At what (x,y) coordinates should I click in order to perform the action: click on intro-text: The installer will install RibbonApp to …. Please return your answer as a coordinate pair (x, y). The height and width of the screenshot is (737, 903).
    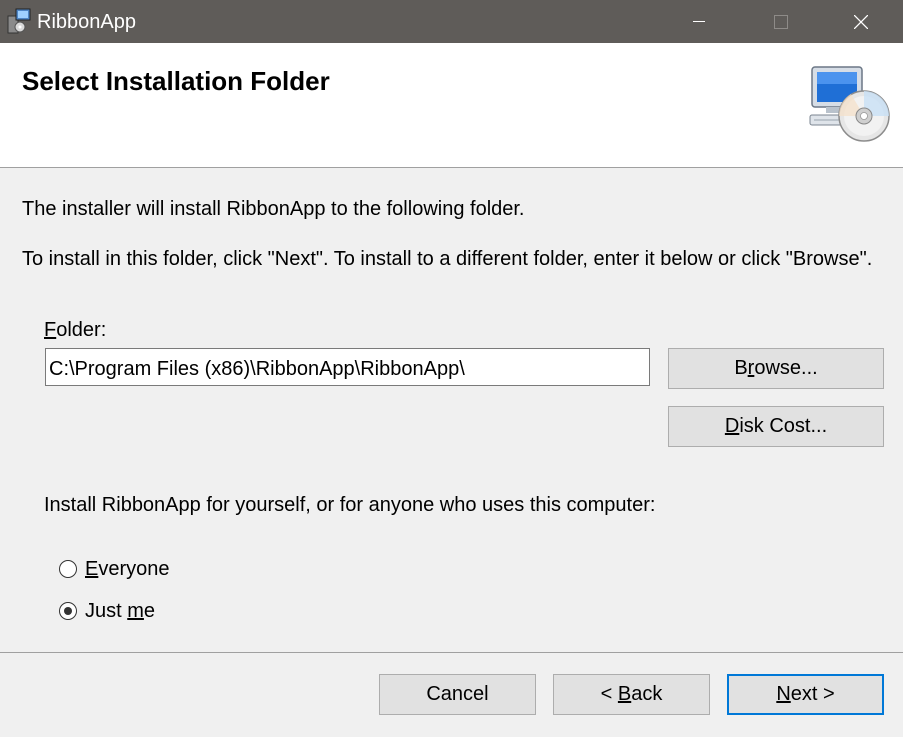
    Looking at the image, I should click on (273, 209).